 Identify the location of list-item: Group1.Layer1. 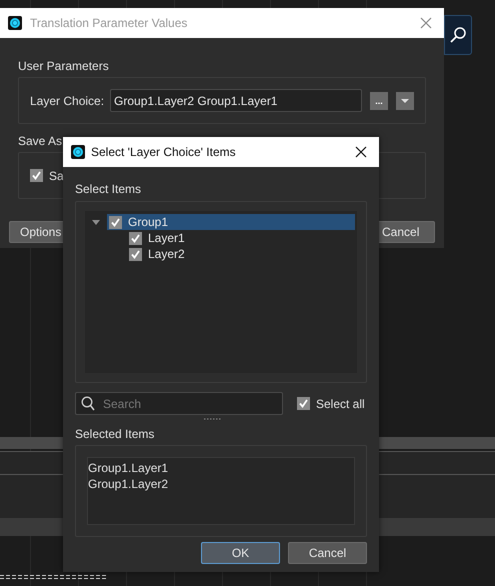
(129, 468).